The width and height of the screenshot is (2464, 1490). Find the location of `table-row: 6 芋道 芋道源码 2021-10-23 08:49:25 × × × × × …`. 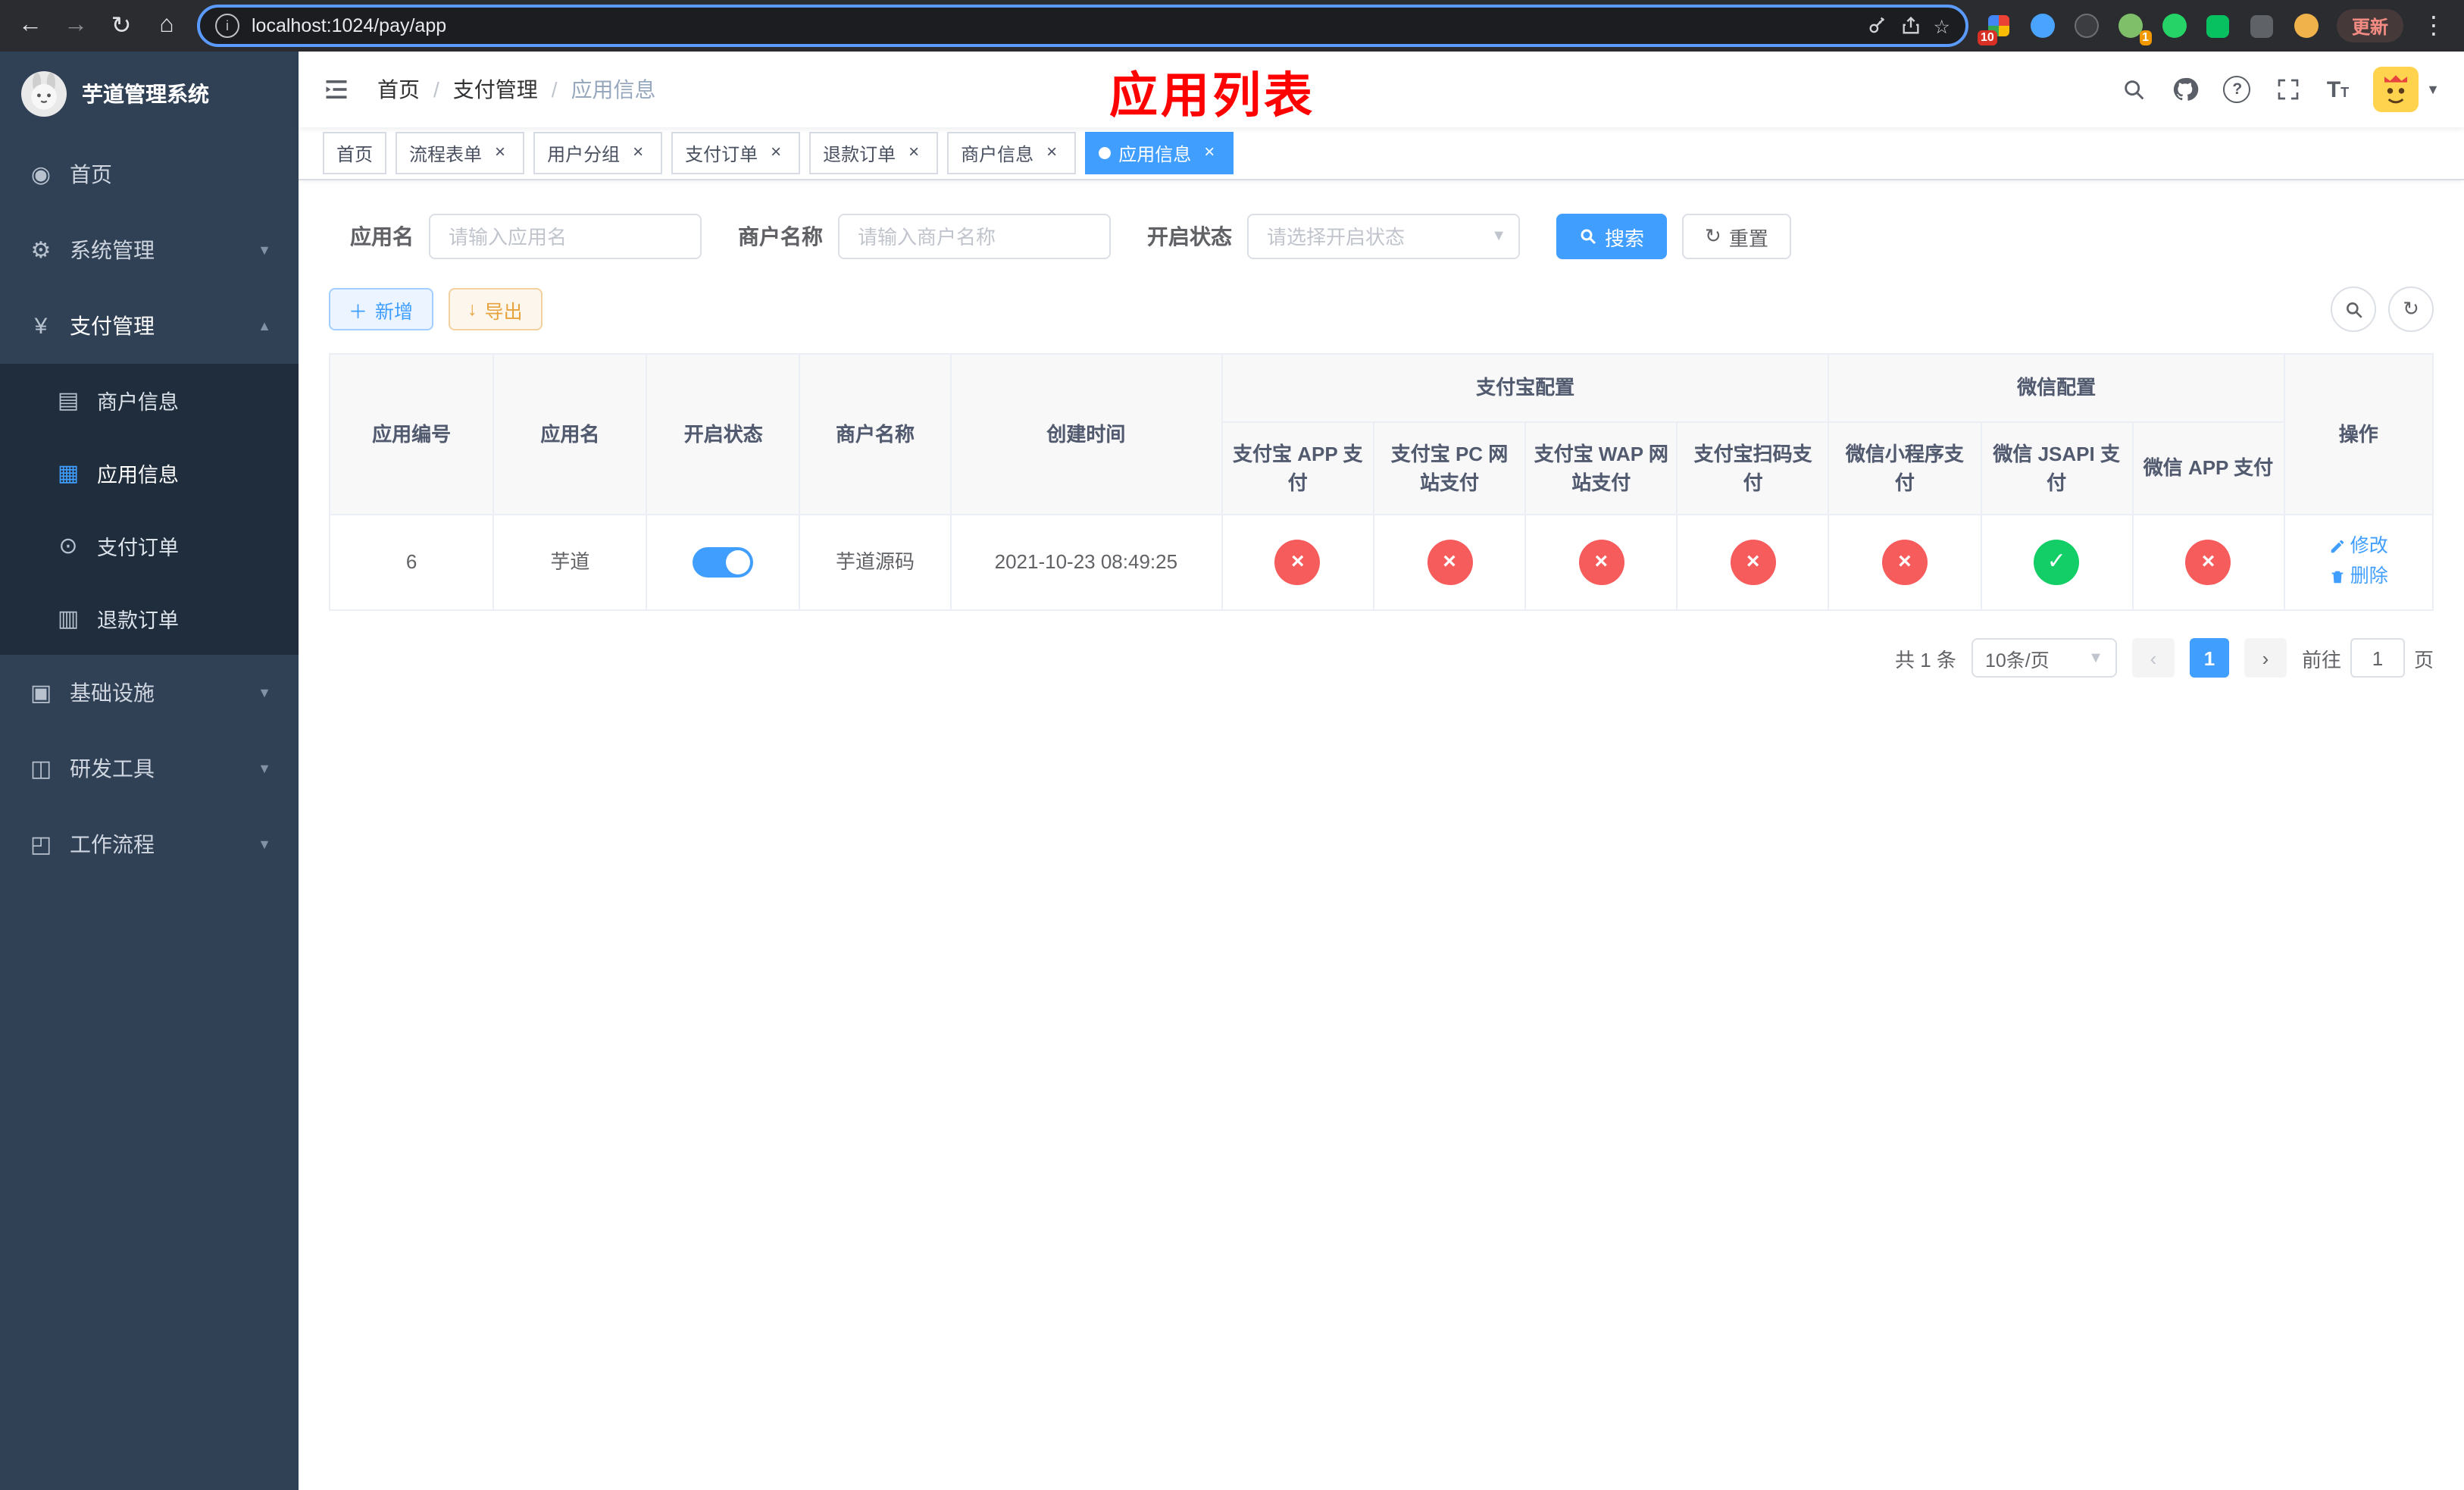

table-row: 6 芋道 芋道源码 2021-10-23 08:49:25 × × × × × … is located at coordinates (1381, 563).